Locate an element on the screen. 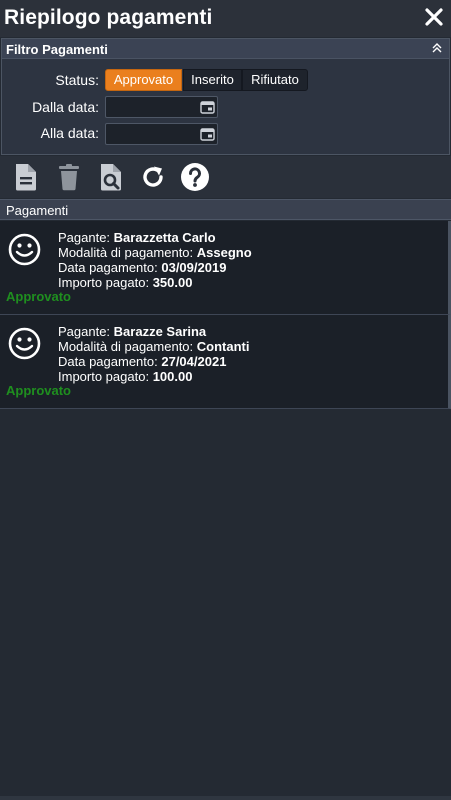  status-inserted-button: Inserito is located at coordinates (212, 80).